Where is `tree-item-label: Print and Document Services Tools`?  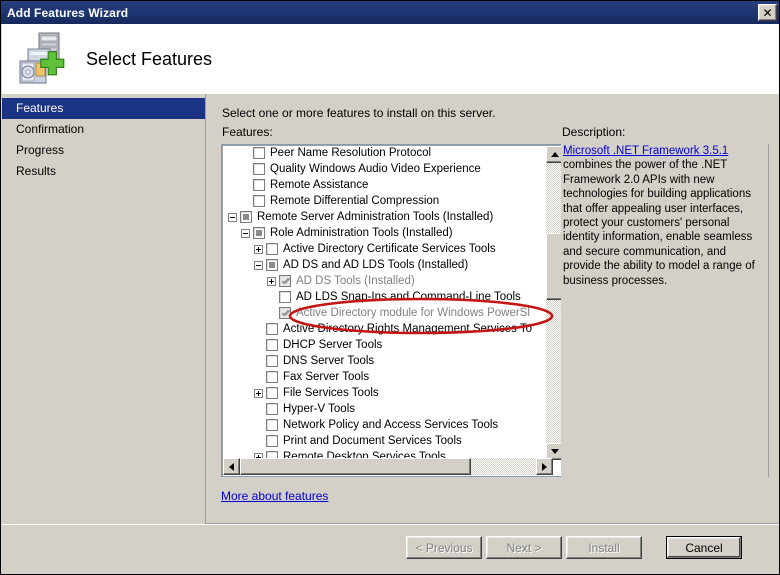 tree-item-label: Print and Document Services Tools is located at coordinates (372, 441).